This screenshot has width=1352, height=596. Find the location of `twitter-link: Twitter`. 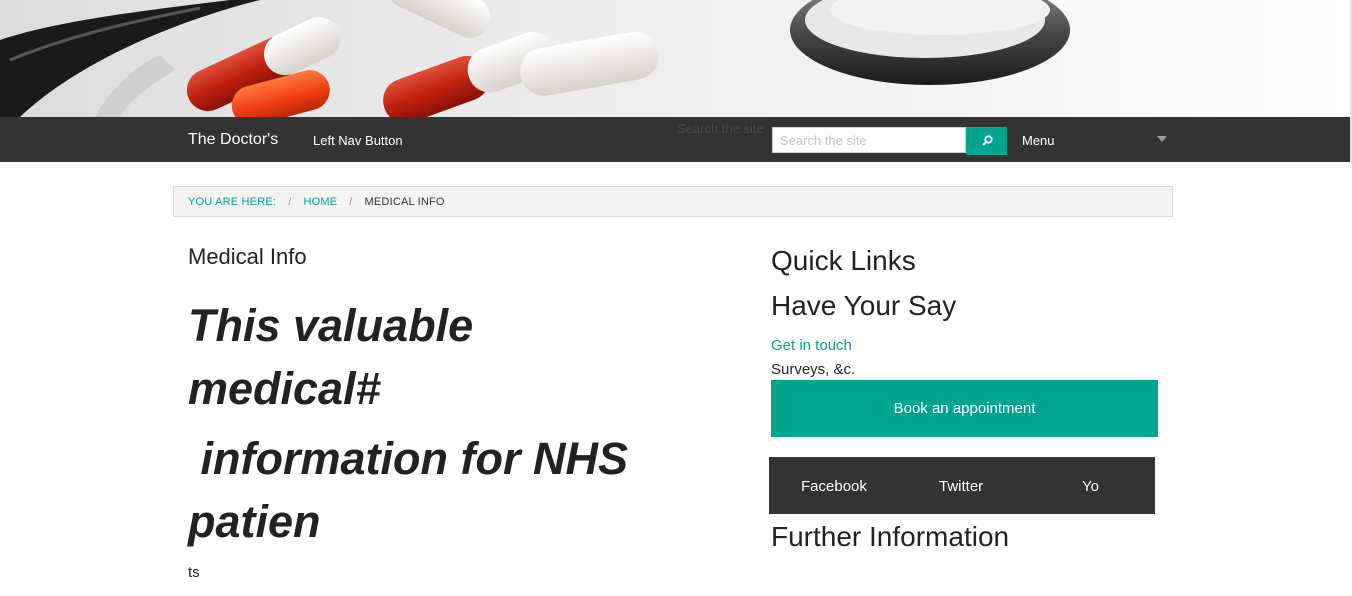

twitter-link: Twitter is located at coordinates (961, 486).